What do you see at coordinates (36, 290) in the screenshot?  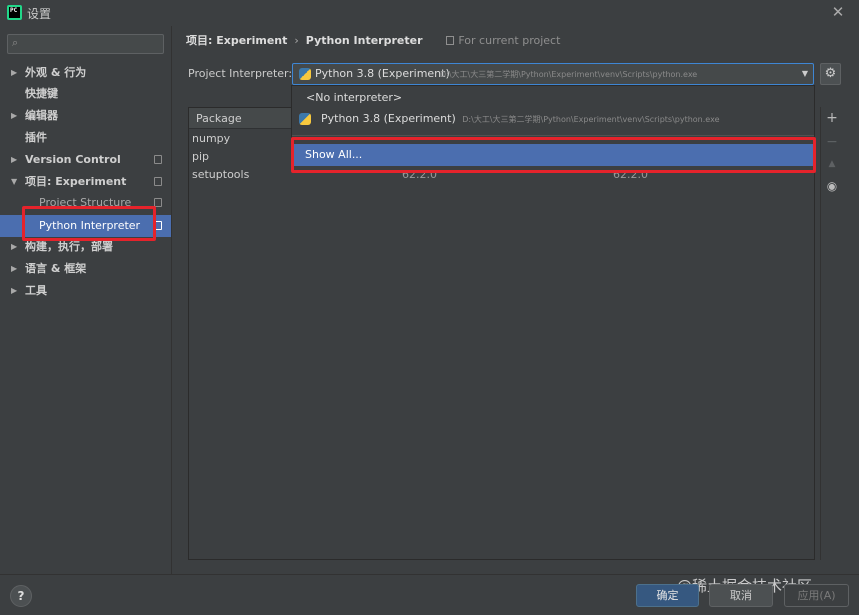 I see `sidebar-item-label: 工具` at bounding box center [36, 290].